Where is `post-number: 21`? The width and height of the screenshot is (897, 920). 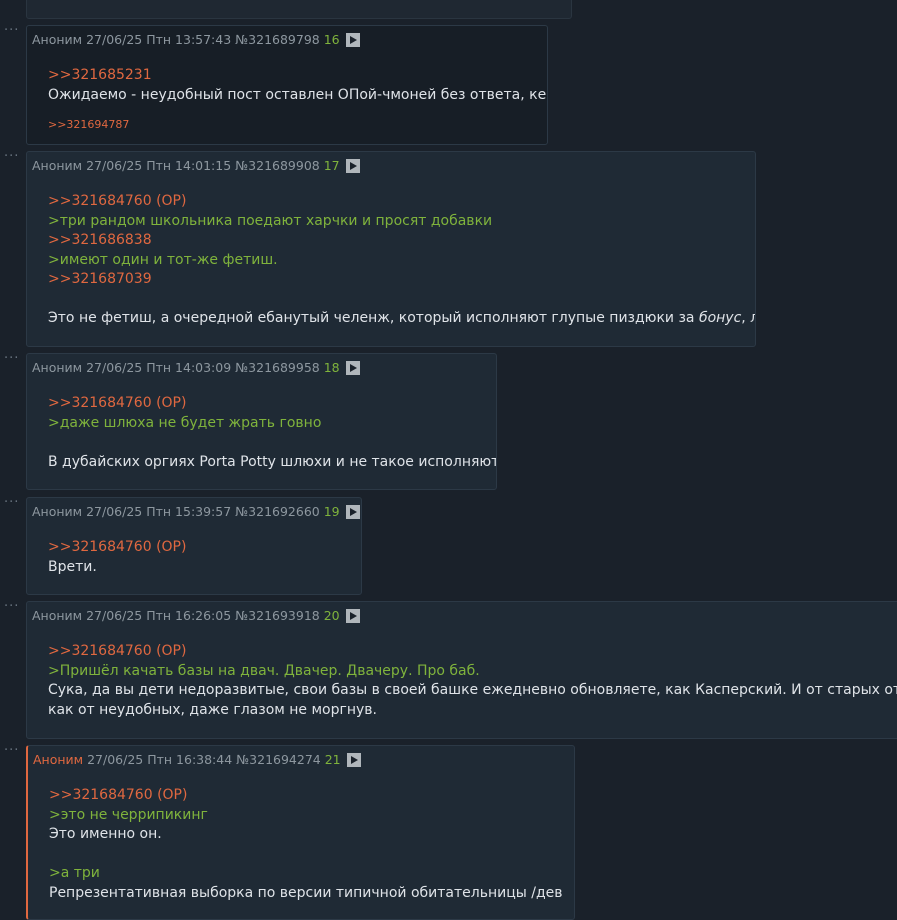 post-number: 21 is located at coordinates (332, 759).